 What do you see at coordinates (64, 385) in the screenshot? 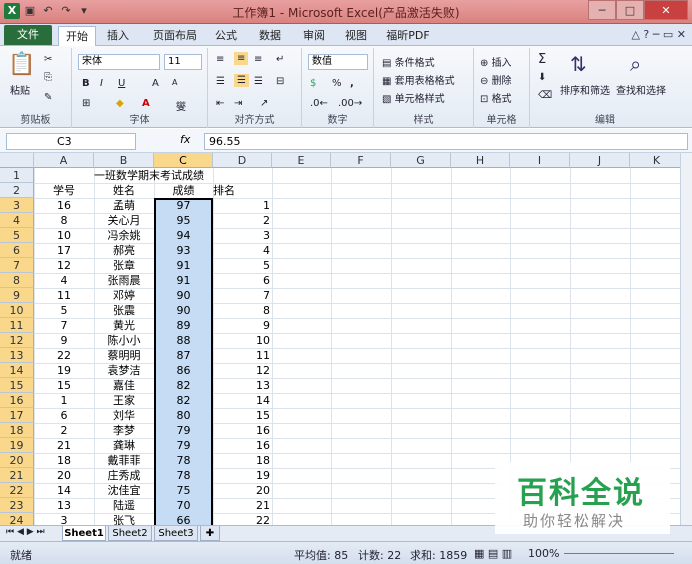
I see `table-cell: 15` at bounding box center [64, 385].